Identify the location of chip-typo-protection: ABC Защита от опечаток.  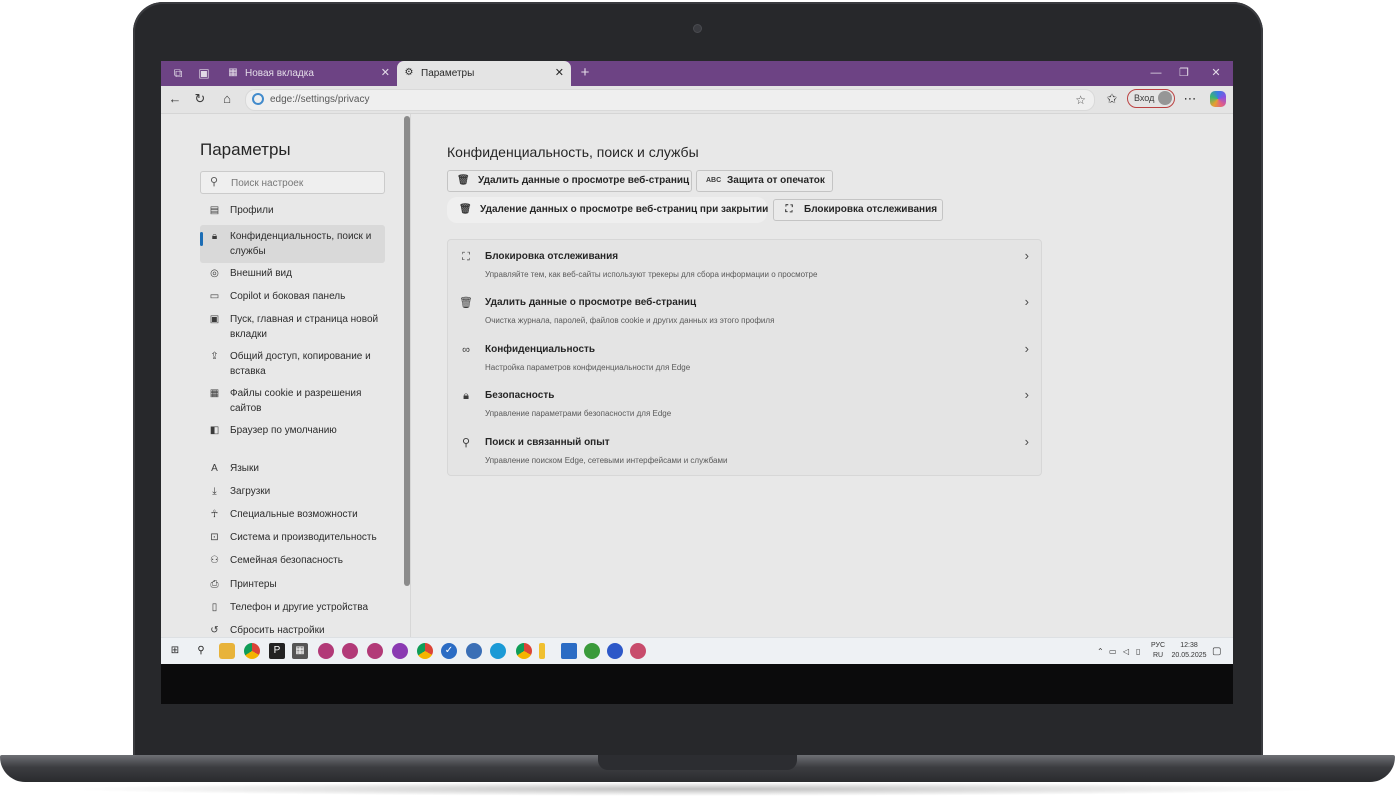
(764, 181).